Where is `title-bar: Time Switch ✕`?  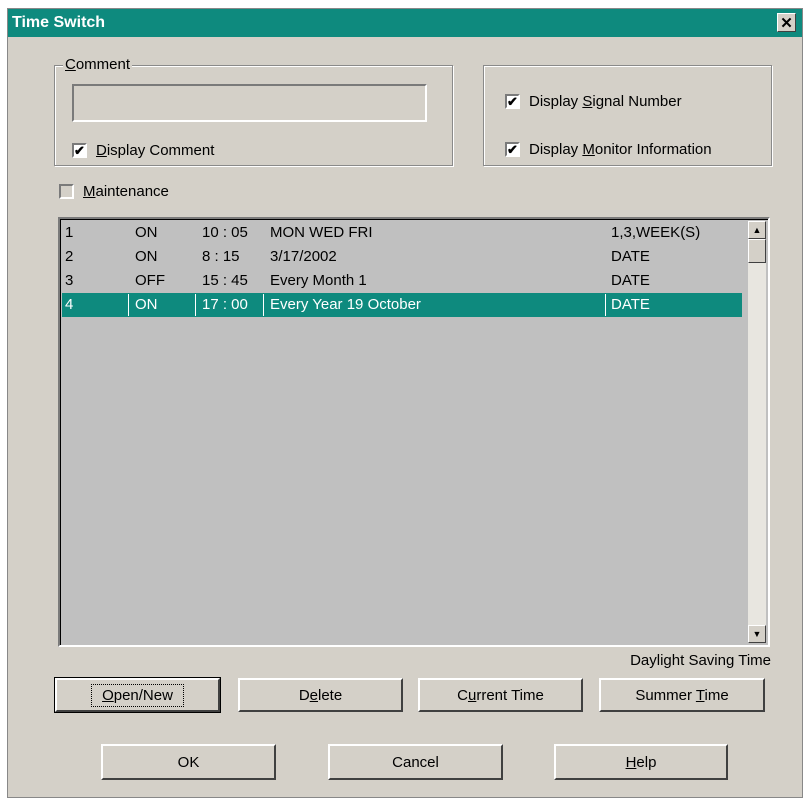
title-bar: Time Switch ✕ is located at coordinates (405, 23).